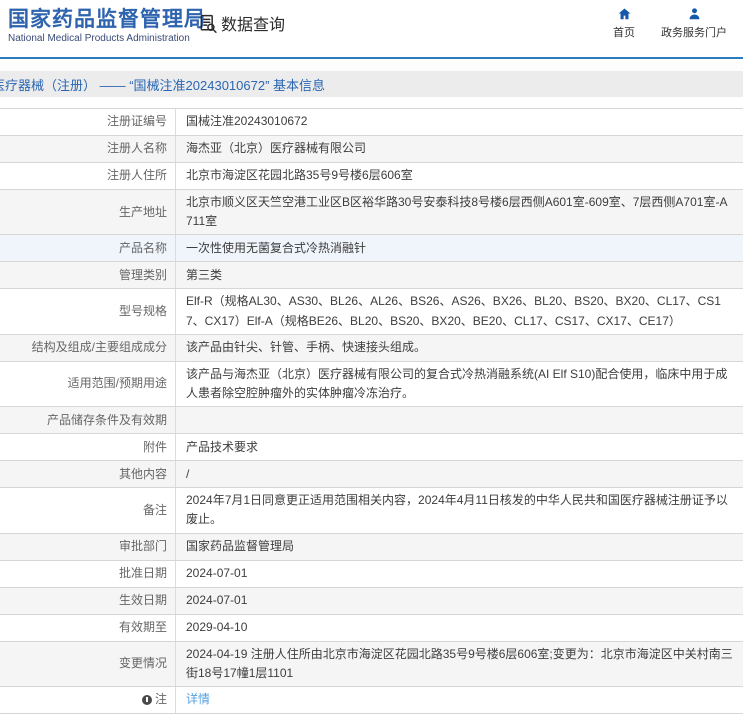  Describe the element at coordinates (371, 628) in the screenshot. I see `table-row: 有效期至 2029-04-10` at that location.